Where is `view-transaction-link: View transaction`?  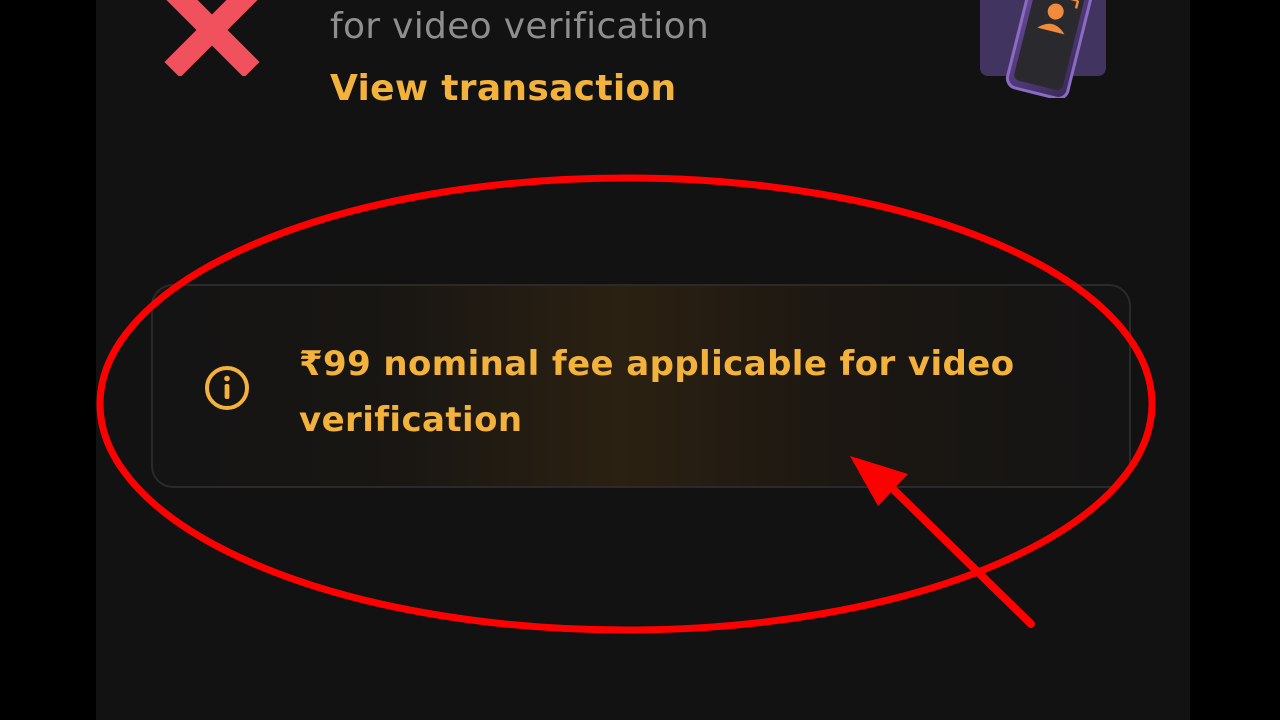 view-transaction-link: View transaction is located at coordinates (503, 88).